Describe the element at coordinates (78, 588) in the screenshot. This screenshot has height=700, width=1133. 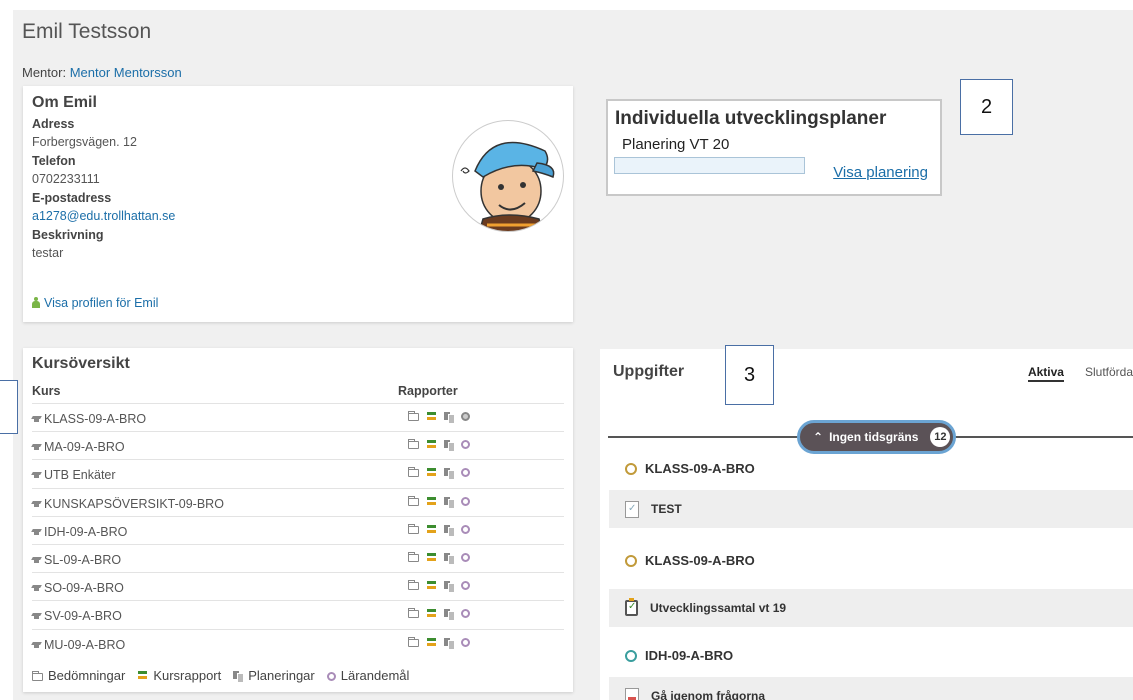
I see `course-name: SO-09-A-BRO` at that location.